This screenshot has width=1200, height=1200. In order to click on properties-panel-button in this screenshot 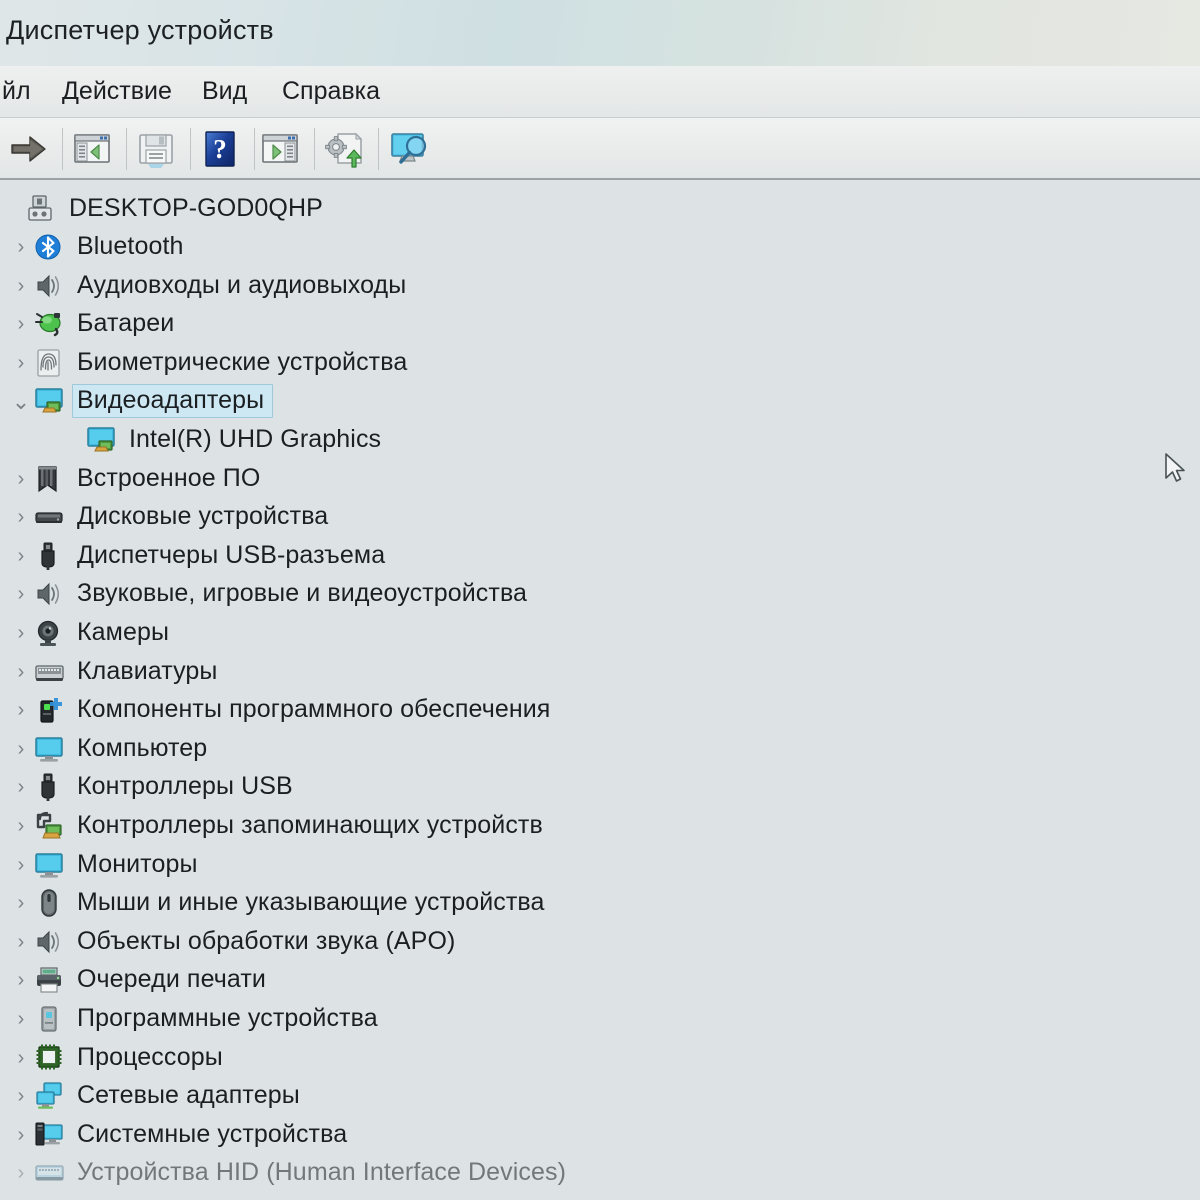, I will do `click(92, 149)`.